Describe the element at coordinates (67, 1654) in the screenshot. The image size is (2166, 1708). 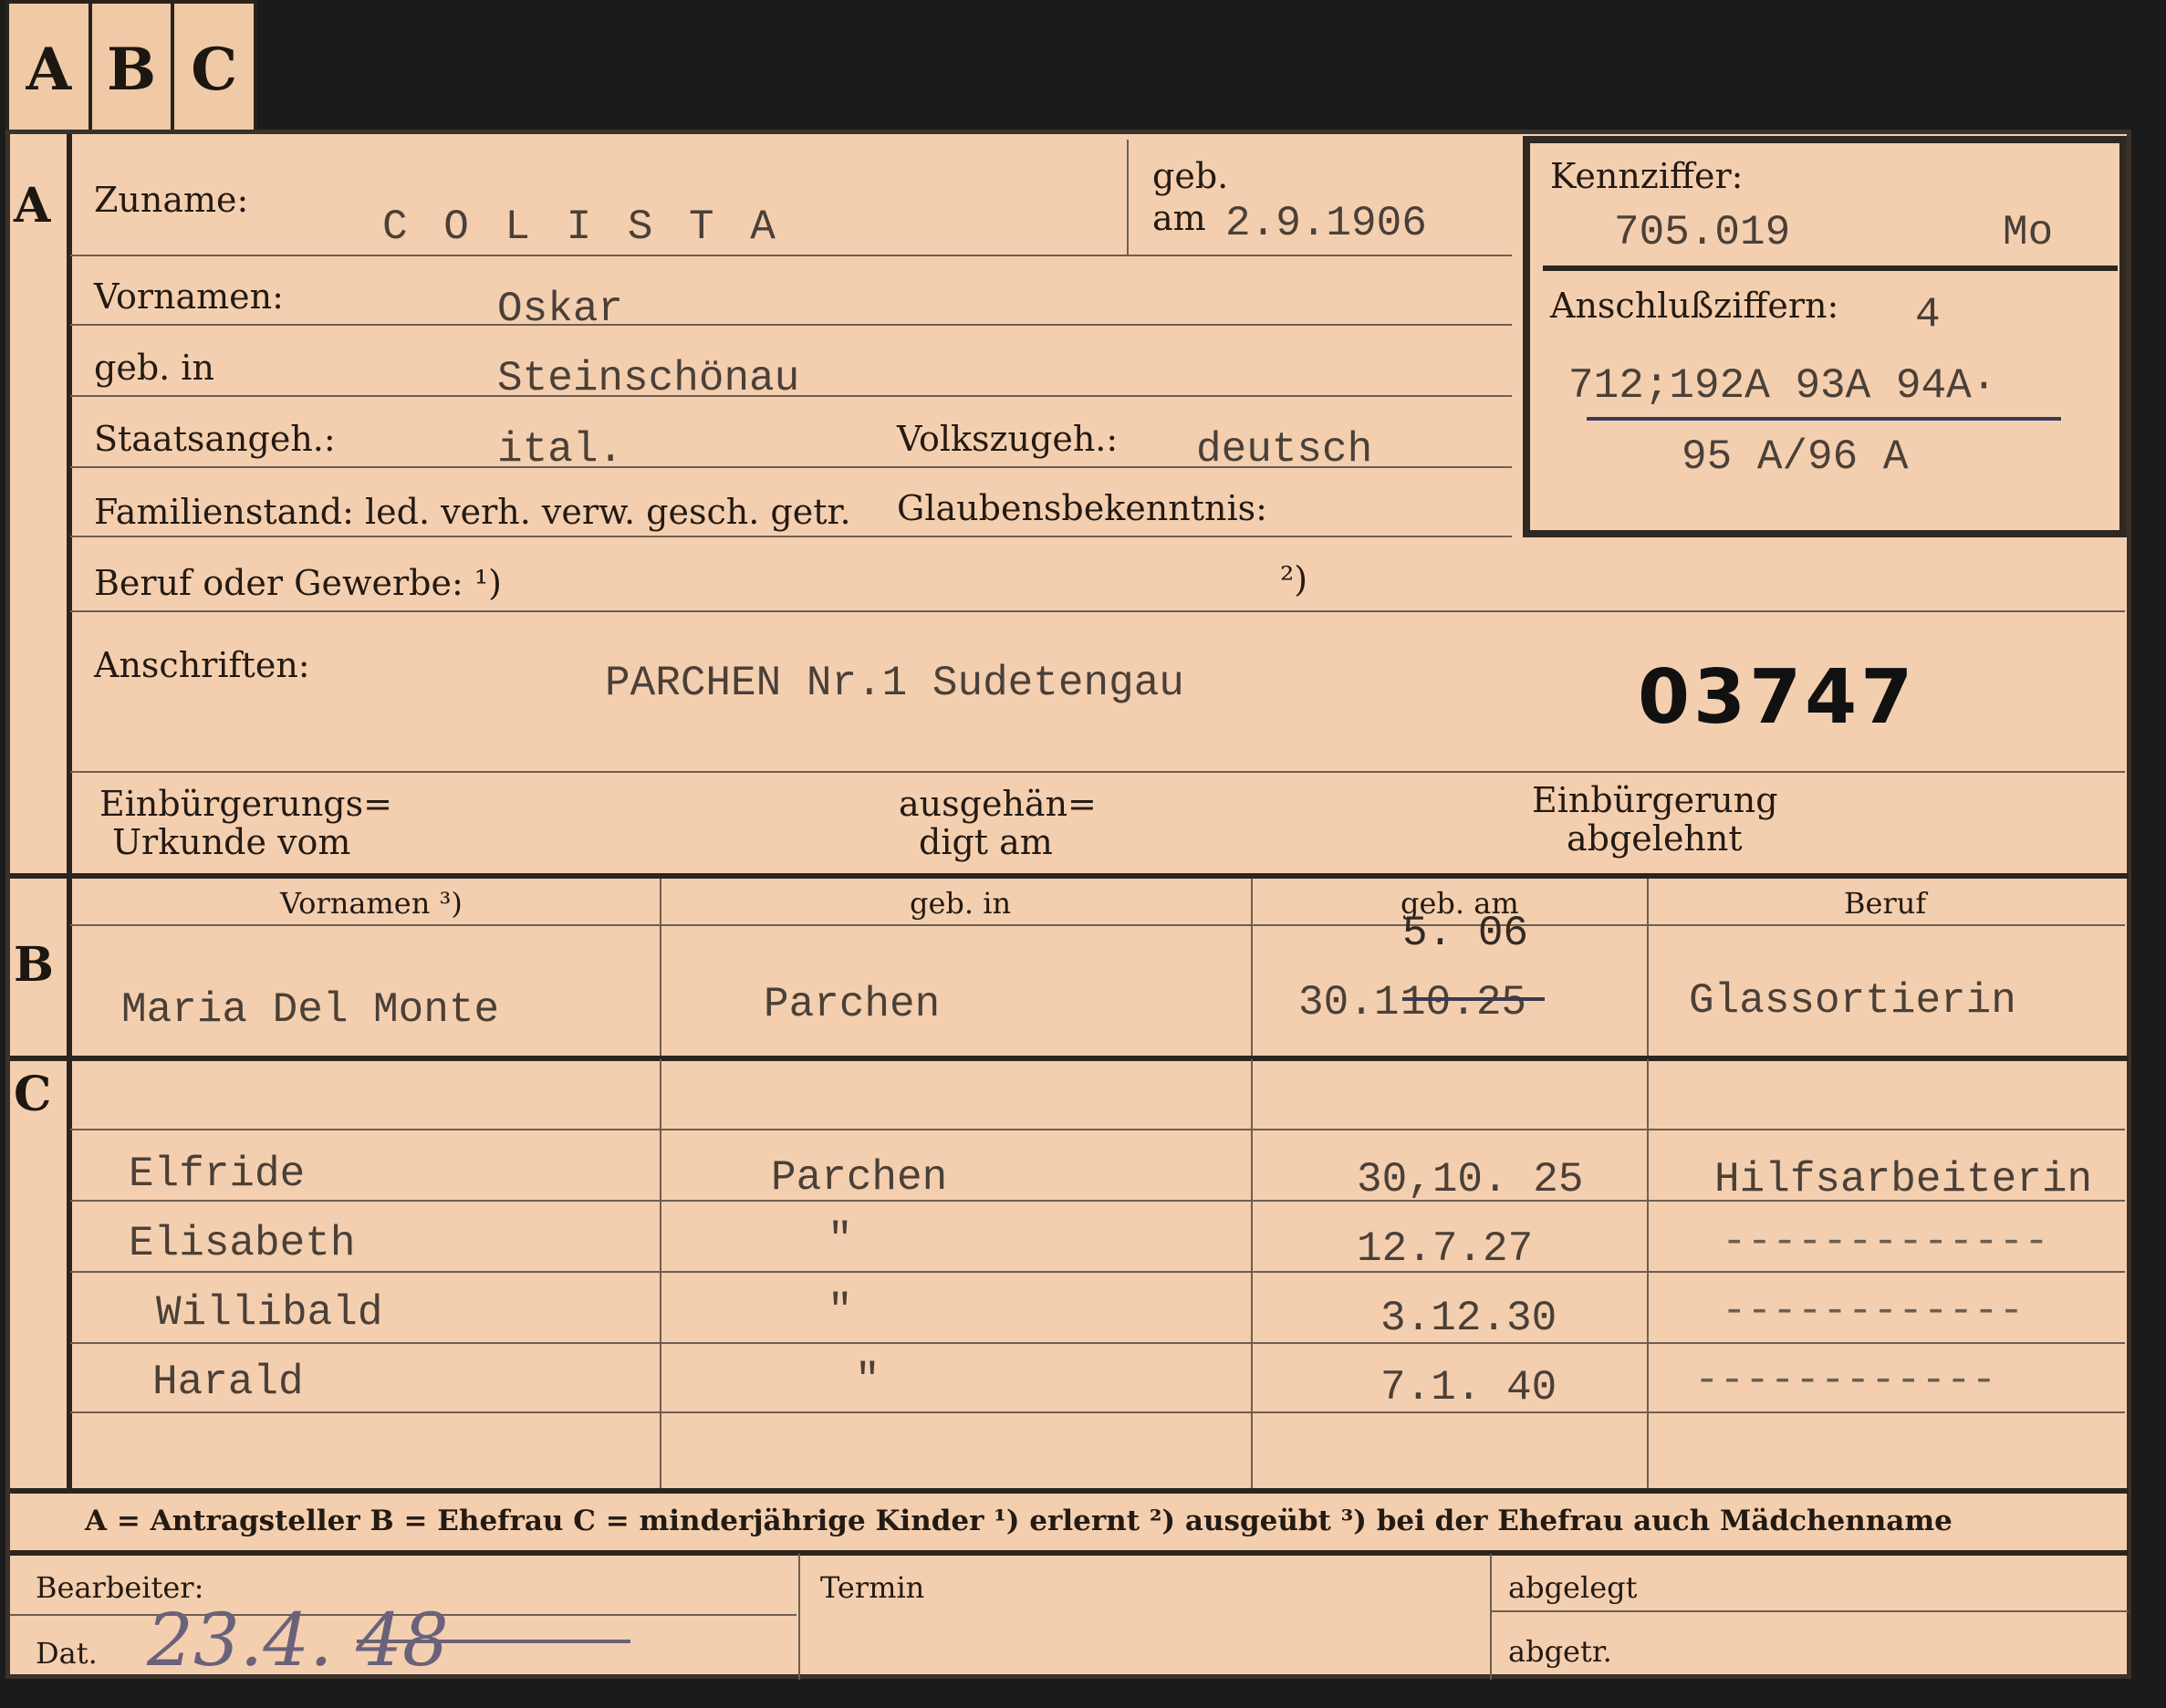
I see `dat-label: Dat.` at that location.